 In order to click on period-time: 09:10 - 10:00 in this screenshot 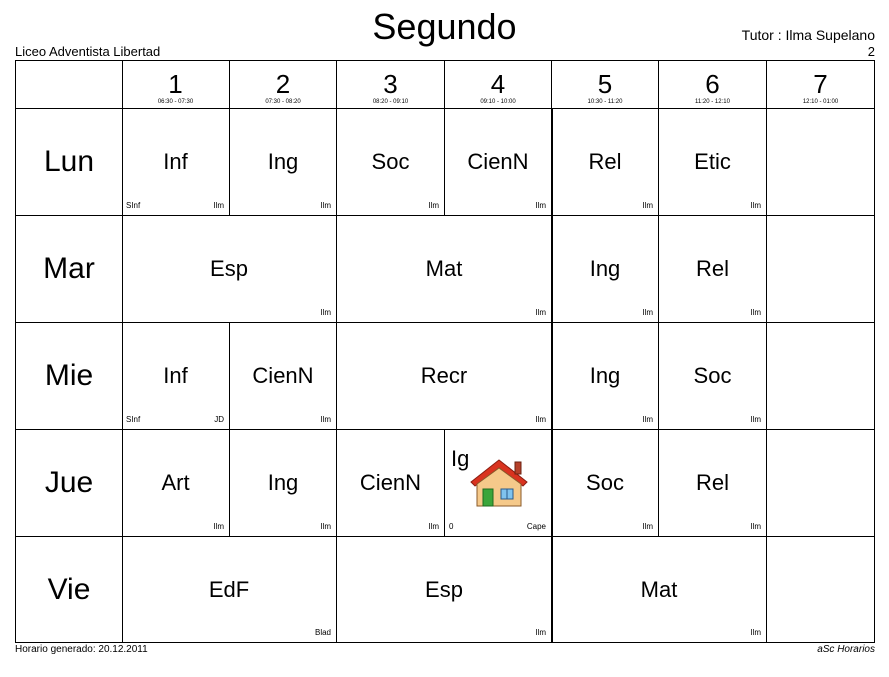, I will do `click(498, 102)`.